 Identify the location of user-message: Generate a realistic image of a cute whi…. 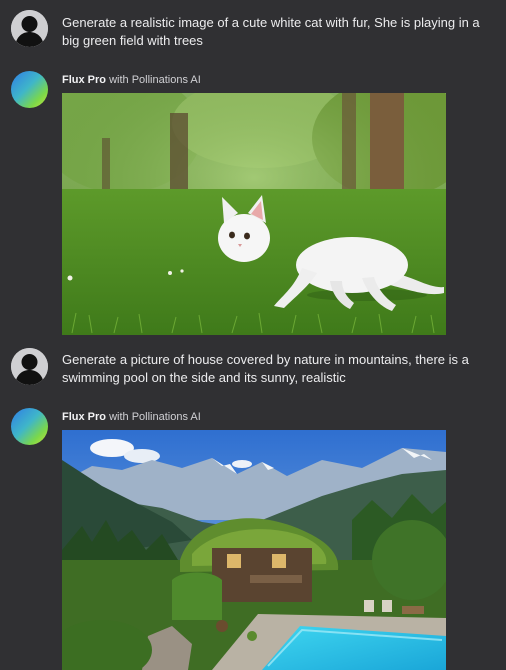
(253, 30).